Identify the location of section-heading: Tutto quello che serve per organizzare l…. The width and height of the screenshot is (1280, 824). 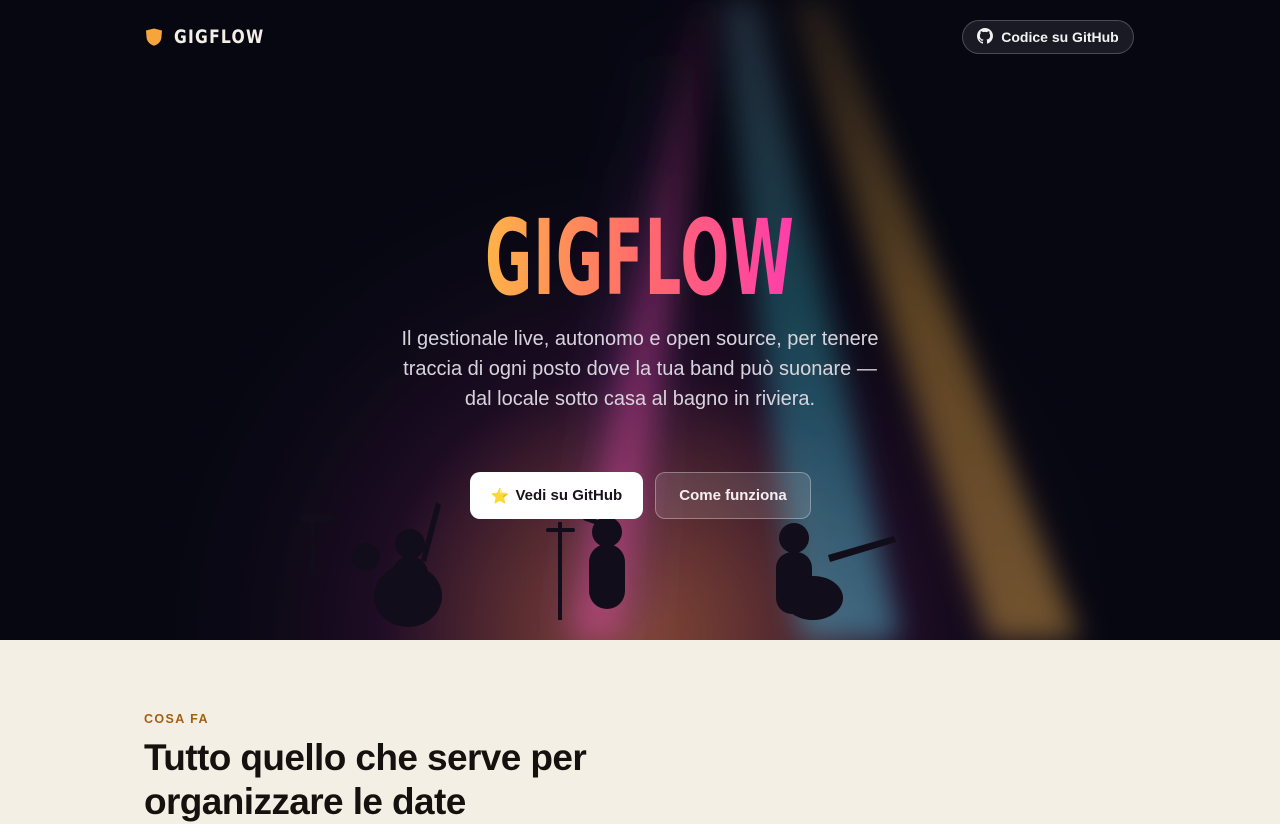
(365, 779).